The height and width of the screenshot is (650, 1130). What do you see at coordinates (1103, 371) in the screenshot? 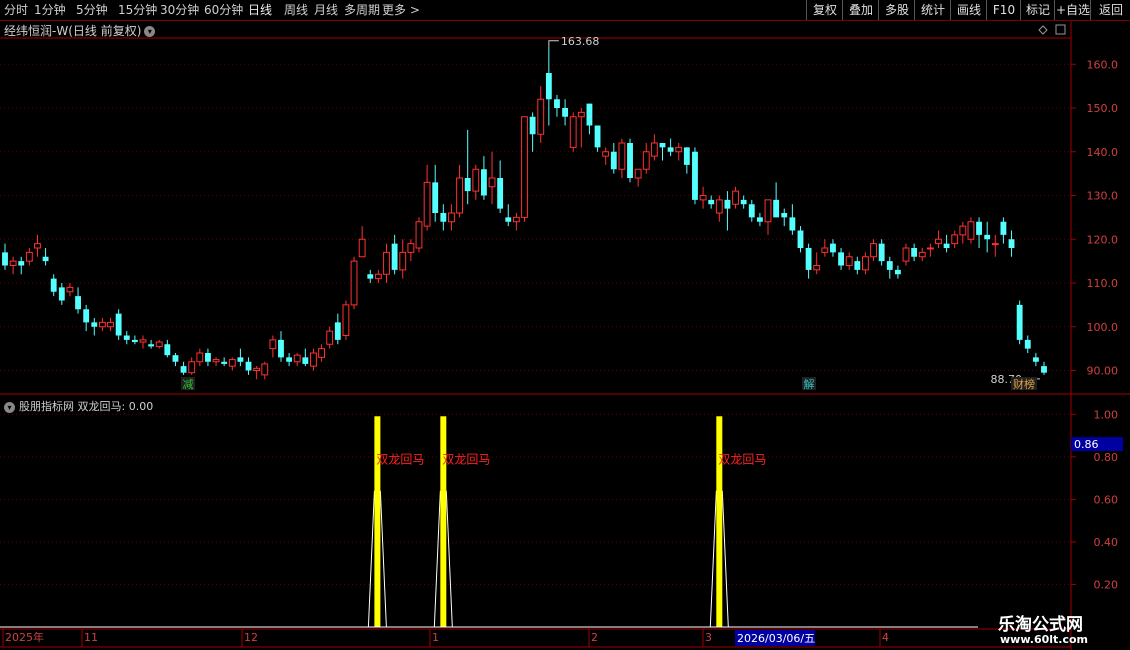
I see `price-tick-label: 90.00` at bounding box center [1103, 371].